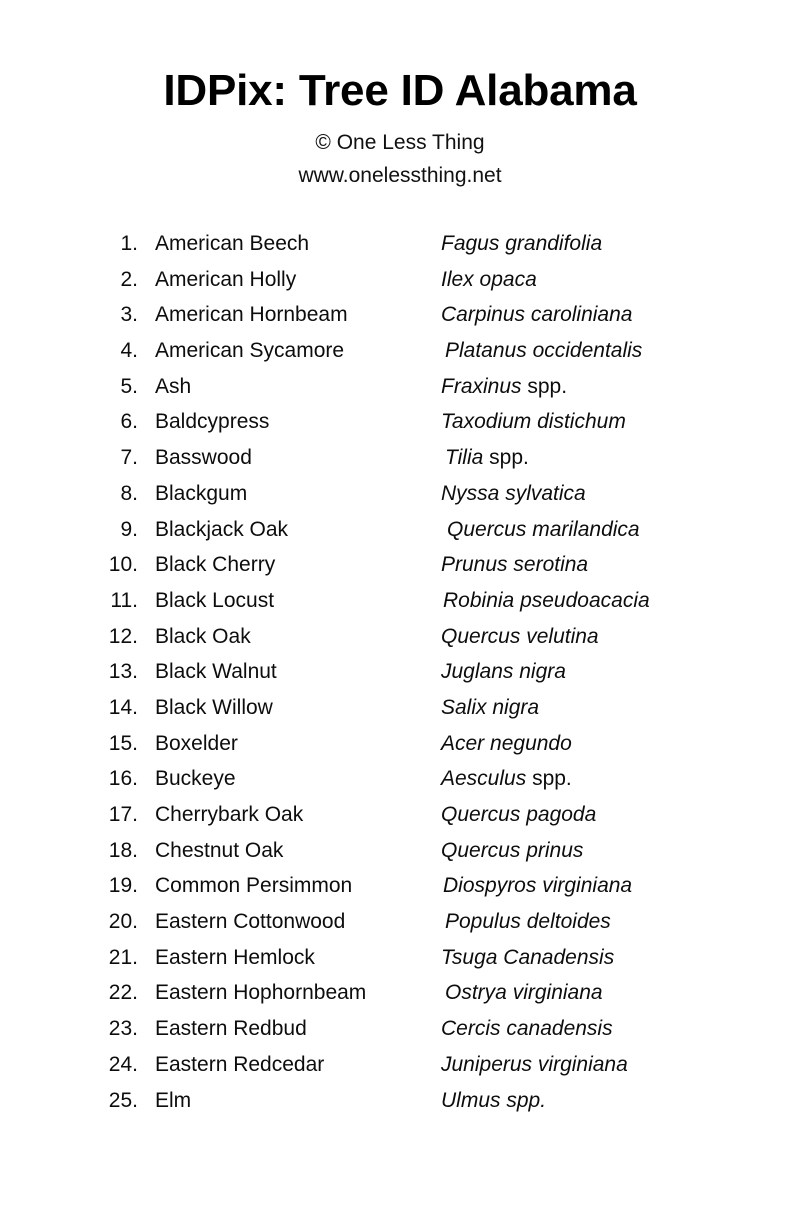  I want to click on scientific-name: Nyssa sylvatica, so click(513, 494).